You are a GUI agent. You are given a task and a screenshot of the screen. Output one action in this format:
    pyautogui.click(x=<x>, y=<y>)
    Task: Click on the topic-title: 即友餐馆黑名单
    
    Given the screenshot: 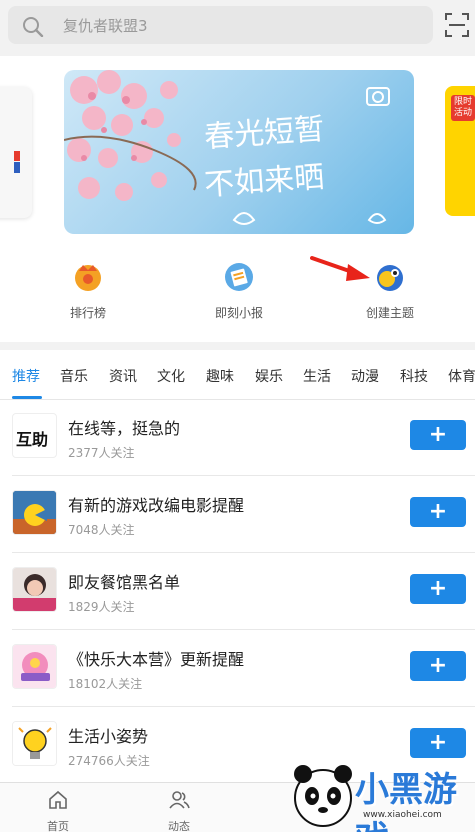 What is the action you would take?
    pyautogui.click(x=124, y=582)
    